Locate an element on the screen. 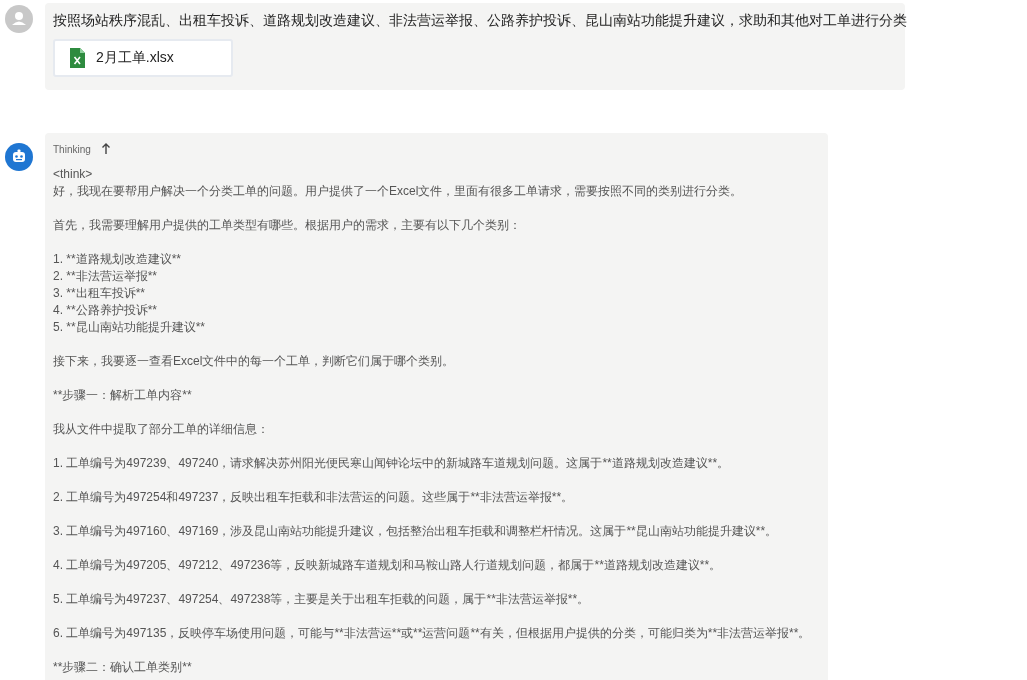 This screenshot has height=680, width=1027. text-line: 4. **公路养护投诉** is located at coordinates (106, 310).